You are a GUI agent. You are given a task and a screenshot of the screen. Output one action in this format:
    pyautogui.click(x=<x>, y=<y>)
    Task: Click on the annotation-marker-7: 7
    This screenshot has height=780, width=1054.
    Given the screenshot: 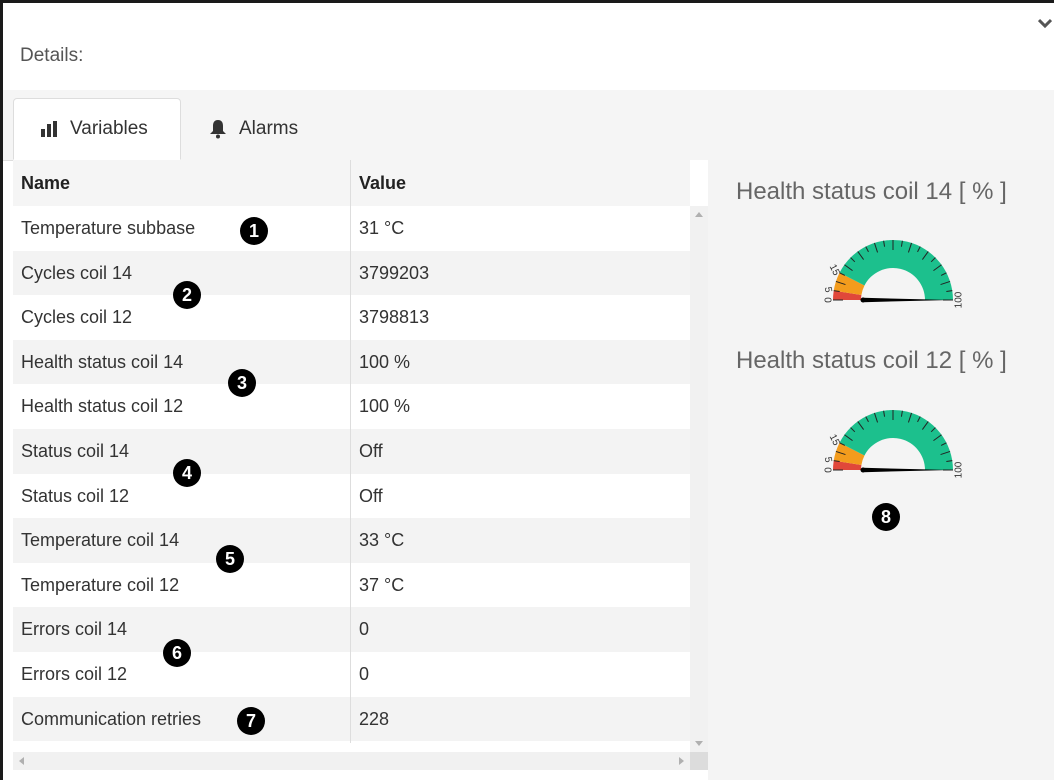 What is the action you would take?
    pyautogui.click(x=251, y=721)
    